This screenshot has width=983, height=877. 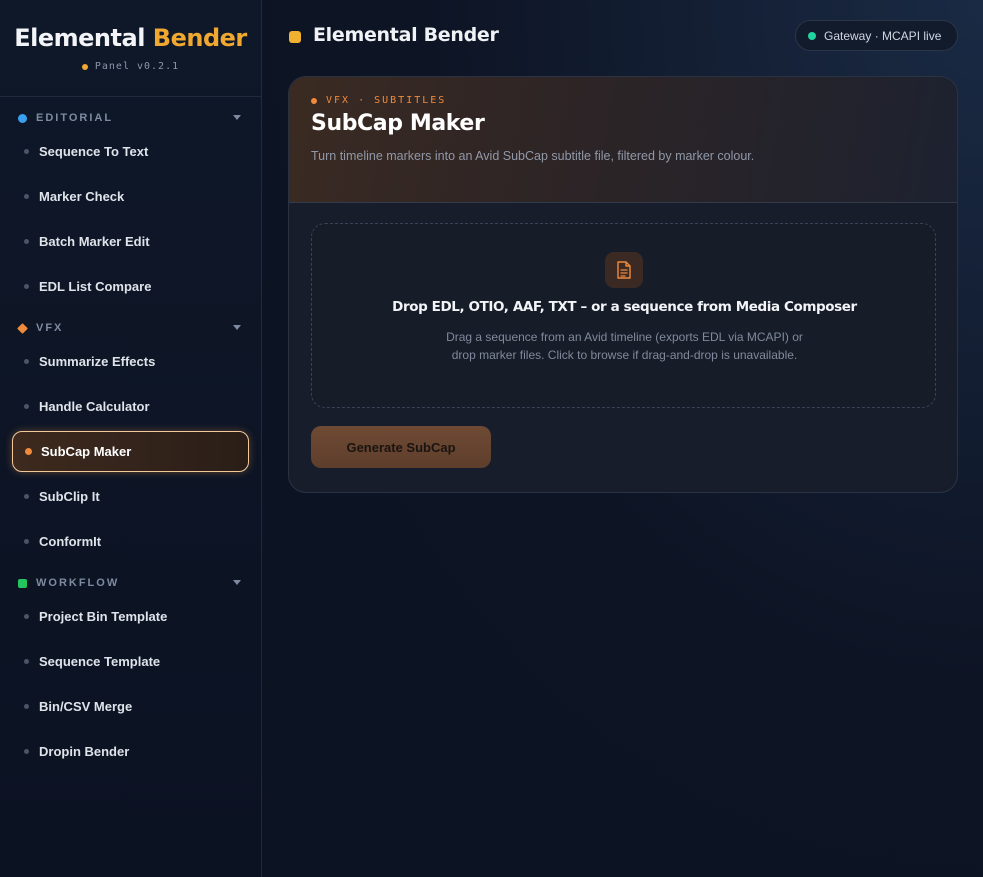 I want to click on section-header-vfx: VFX, so click(x=131, y=328).